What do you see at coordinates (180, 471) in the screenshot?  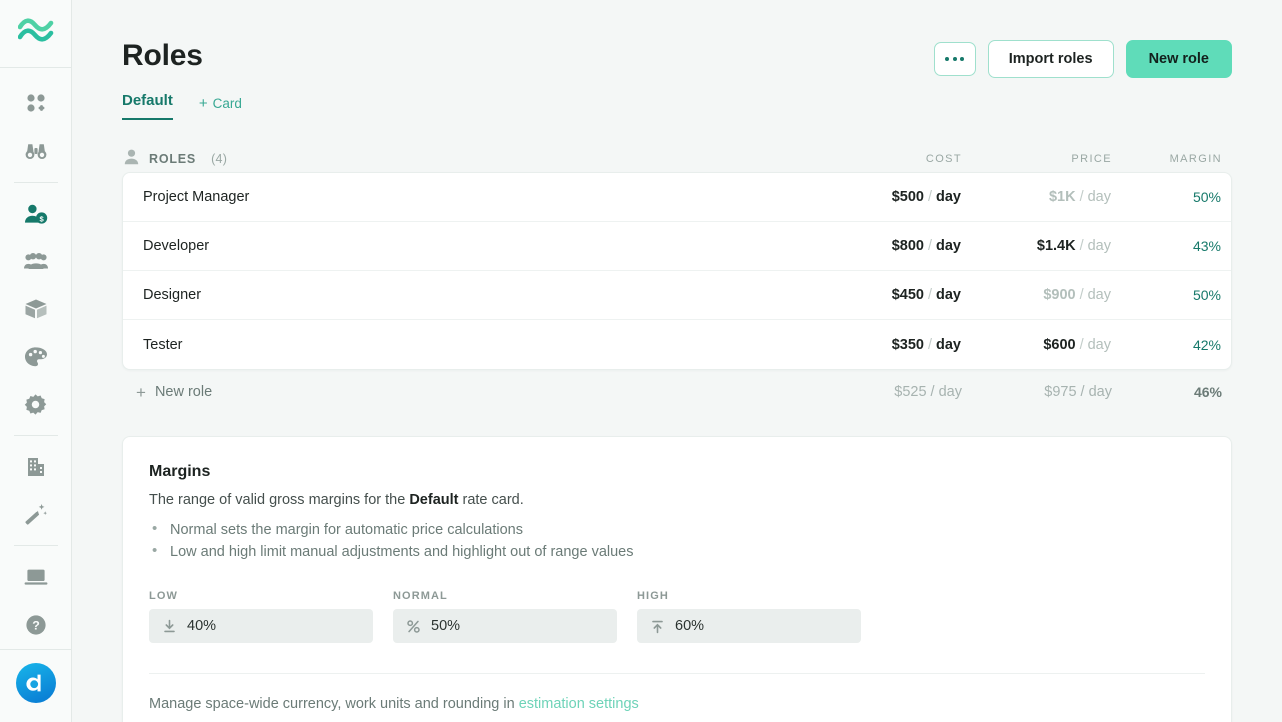 I see `margins-title: Margins` at bounding box center [180, 471].